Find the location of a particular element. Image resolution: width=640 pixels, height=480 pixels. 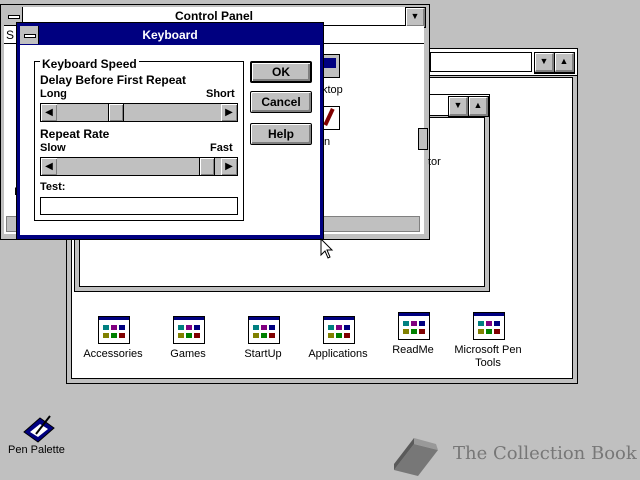

pen-palette-label: Pen Palette is located at coordinates (36, 450).